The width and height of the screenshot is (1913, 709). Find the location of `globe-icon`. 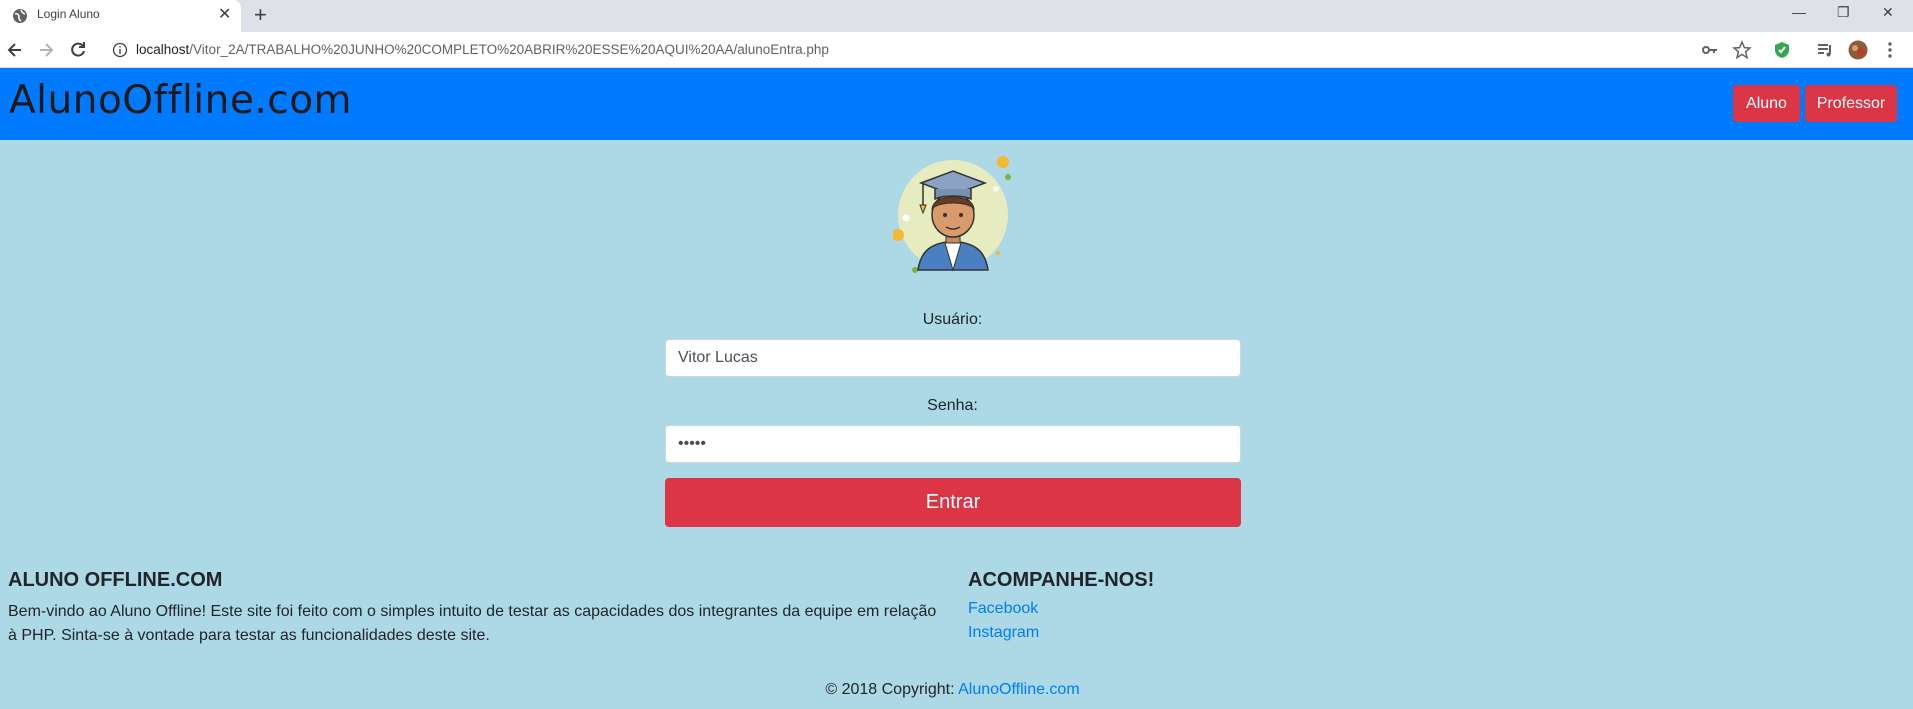

globe-icon is located at coordinates (20, 16).